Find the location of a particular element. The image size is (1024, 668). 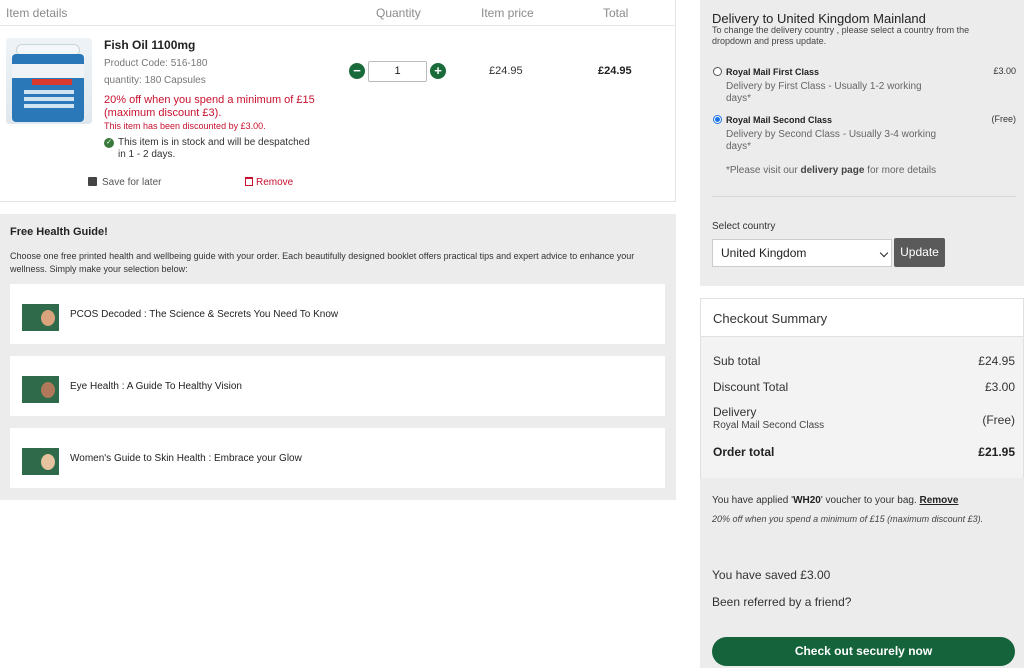

country-select: United Kingdom is located at coordinates (802, 253).